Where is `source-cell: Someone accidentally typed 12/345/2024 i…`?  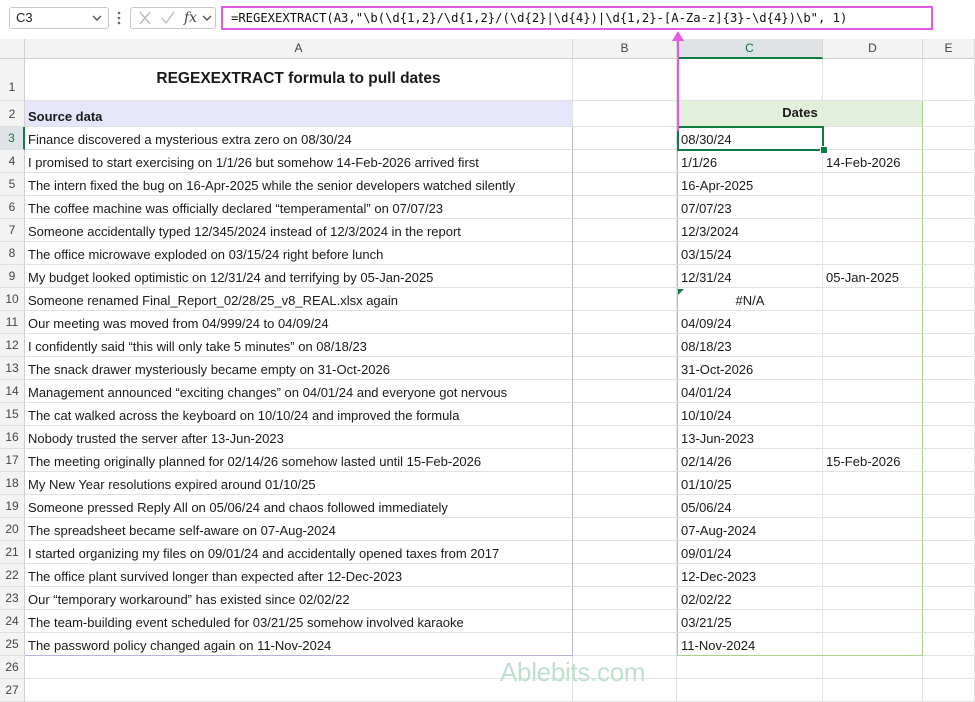 source-cell: Someone accidentally typed 12/345/2024 i… is located at coordinates (299, 230).